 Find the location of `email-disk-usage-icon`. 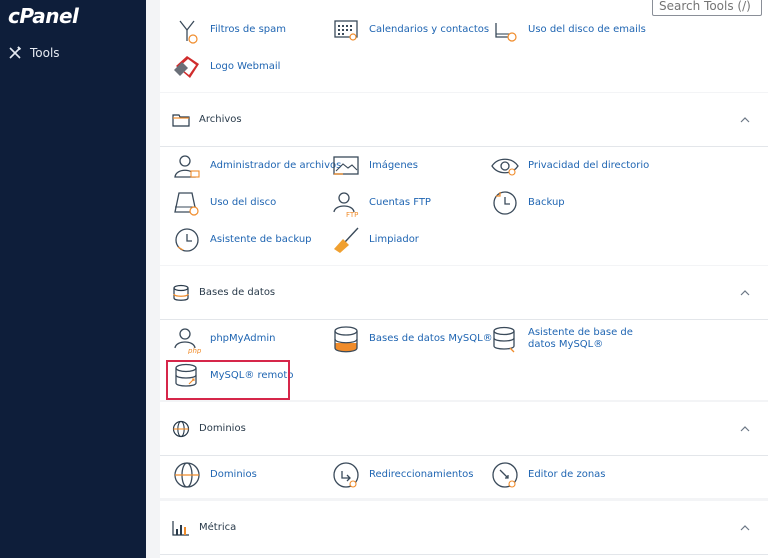

email-disk-usage-icon is located at coordinates (506, 32).